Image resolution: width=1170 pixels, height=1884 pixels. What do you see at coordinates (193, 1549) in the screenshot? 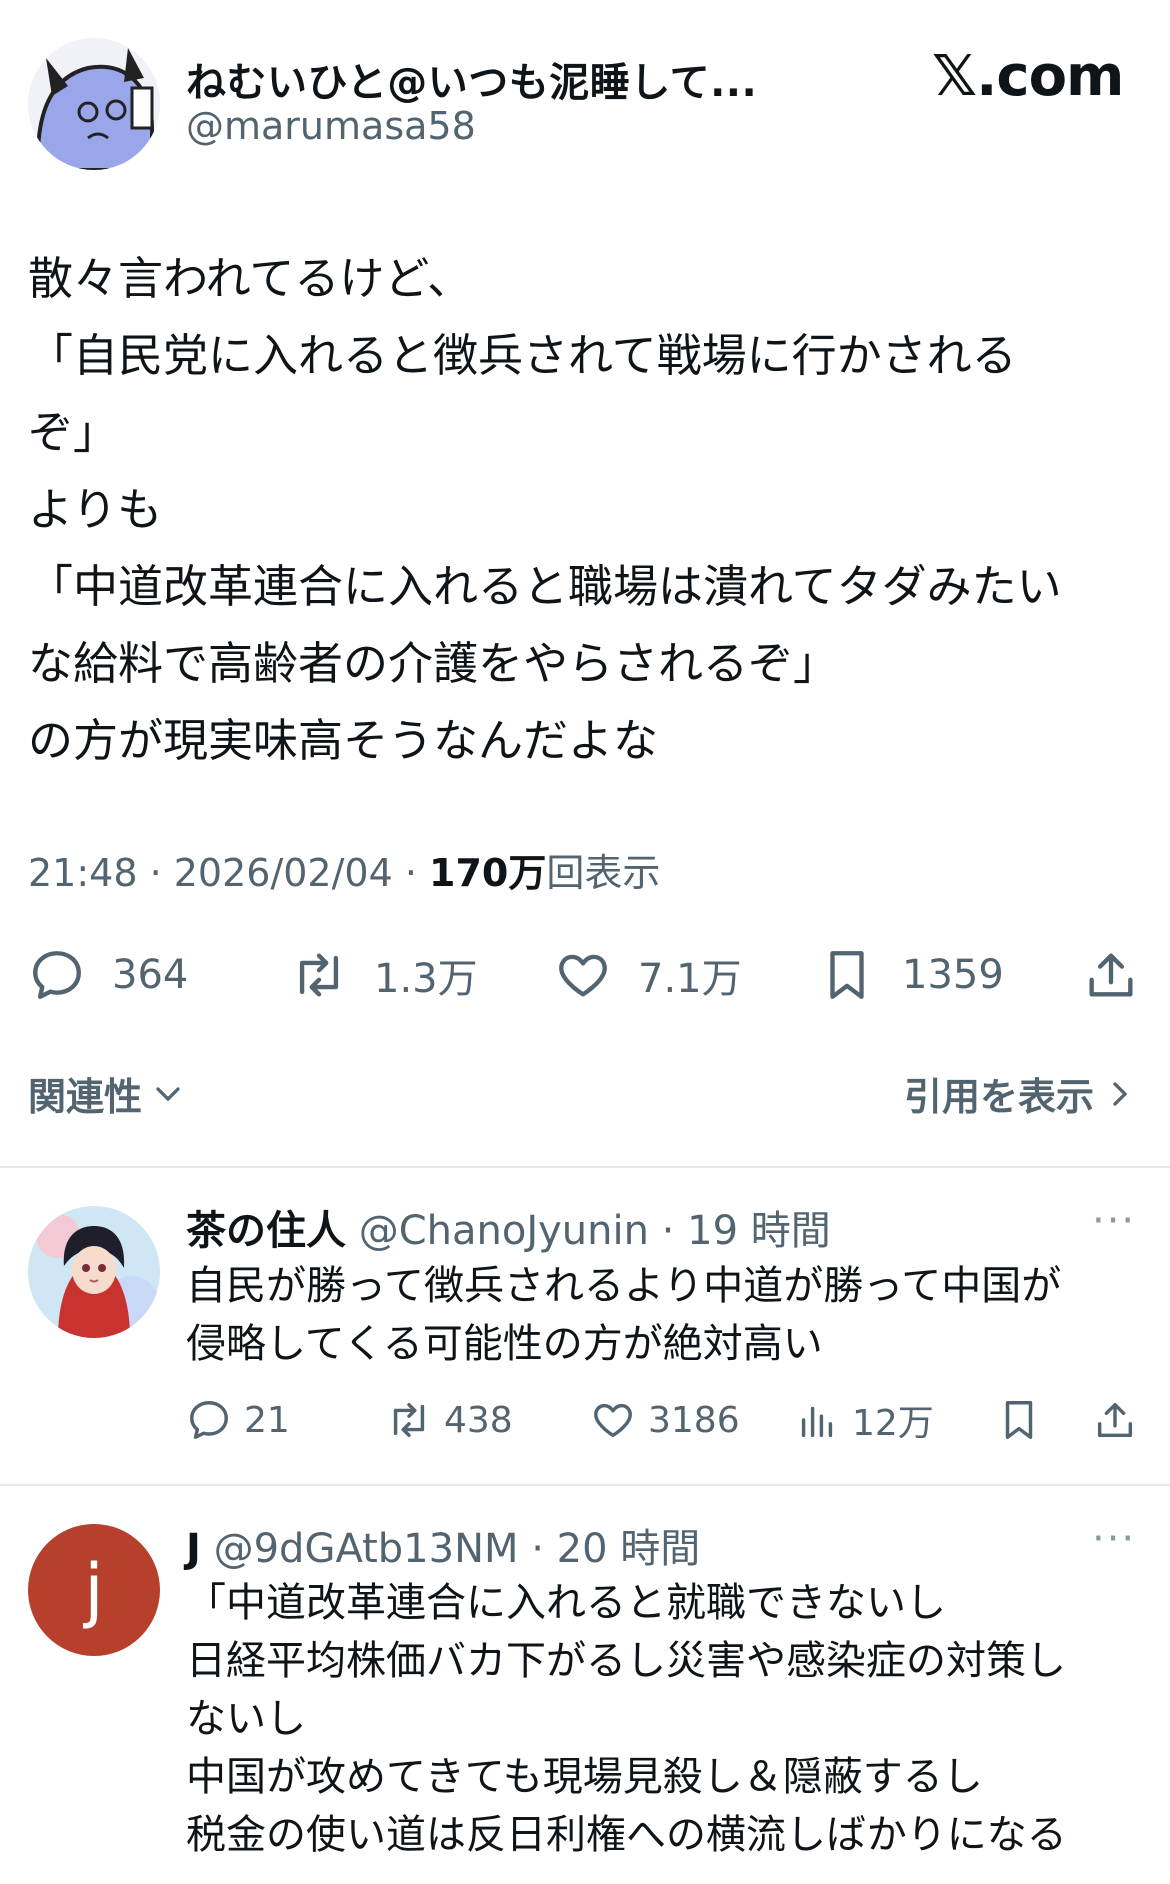
I see `reply-display-name: J` at bounding box center [193, 1549].